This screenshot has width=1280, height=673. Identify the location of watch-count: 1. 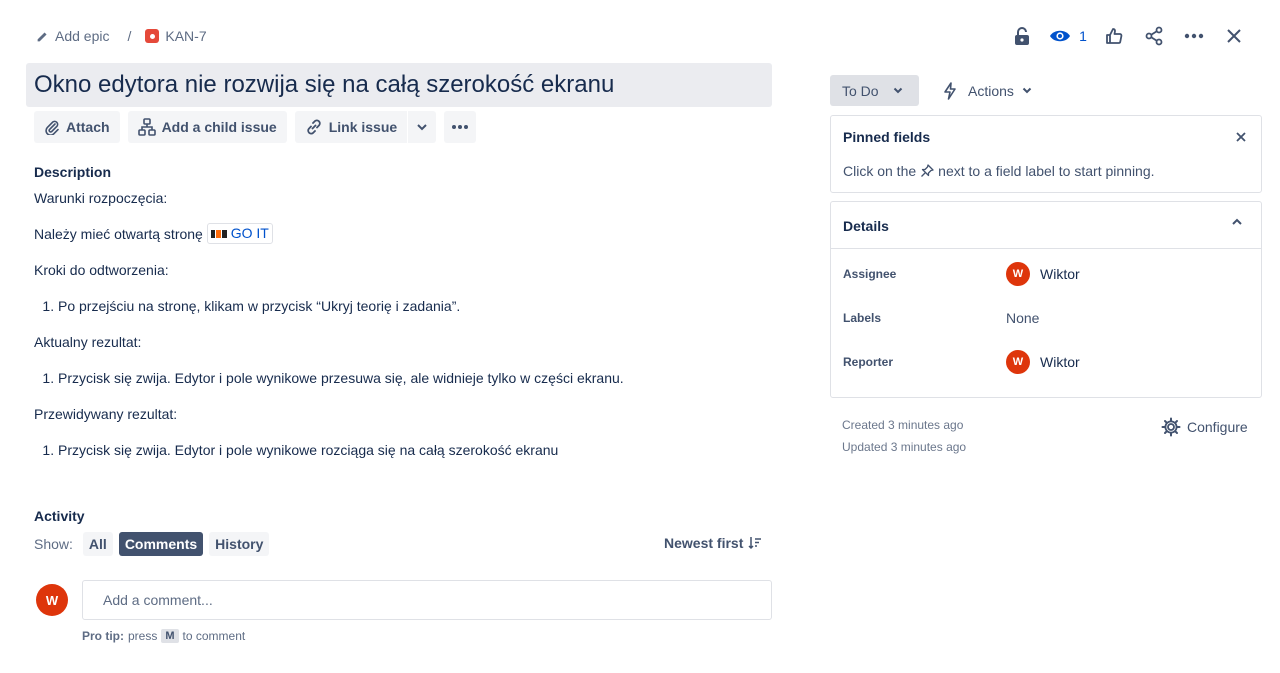
(1083, 36).